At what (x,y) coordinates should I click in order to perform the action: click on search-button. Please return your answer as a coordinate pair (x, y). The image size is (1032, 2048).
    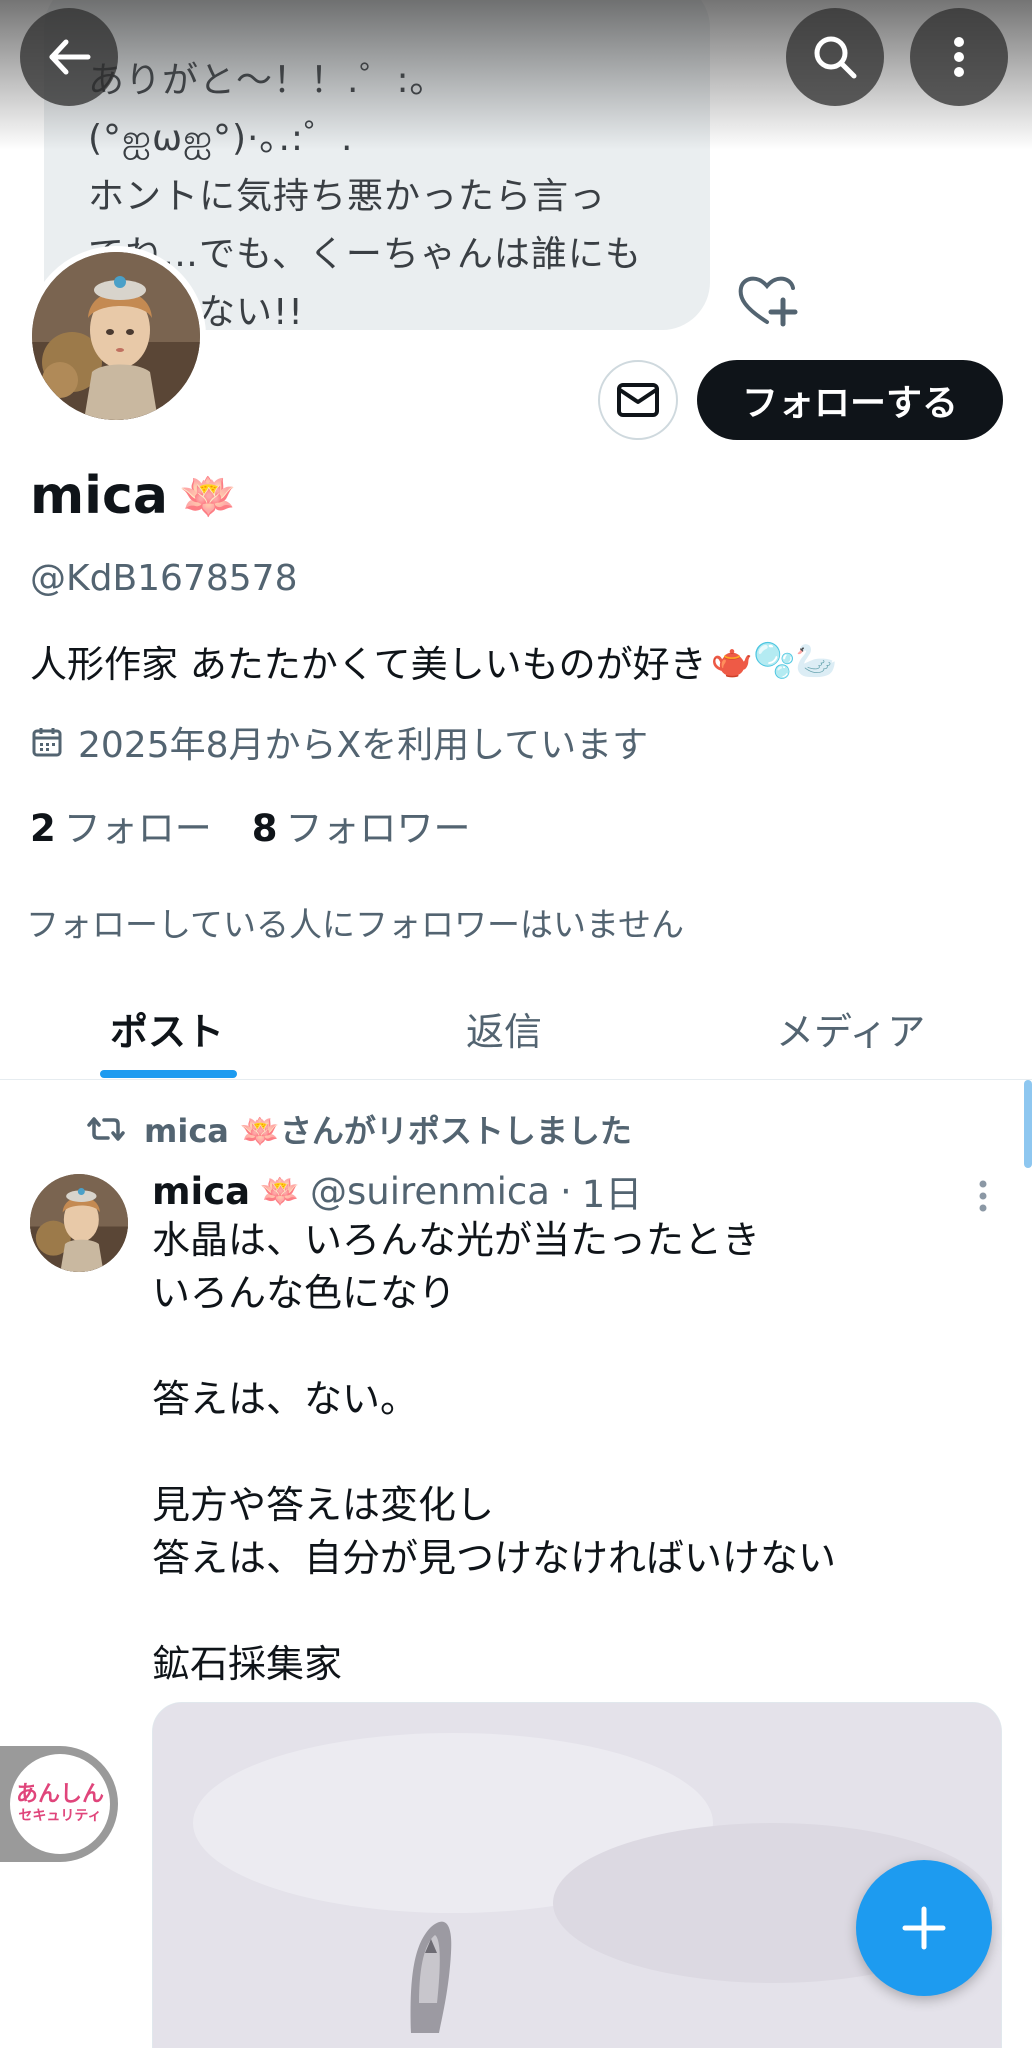
    Looking at the image, I should click on (835, 57).